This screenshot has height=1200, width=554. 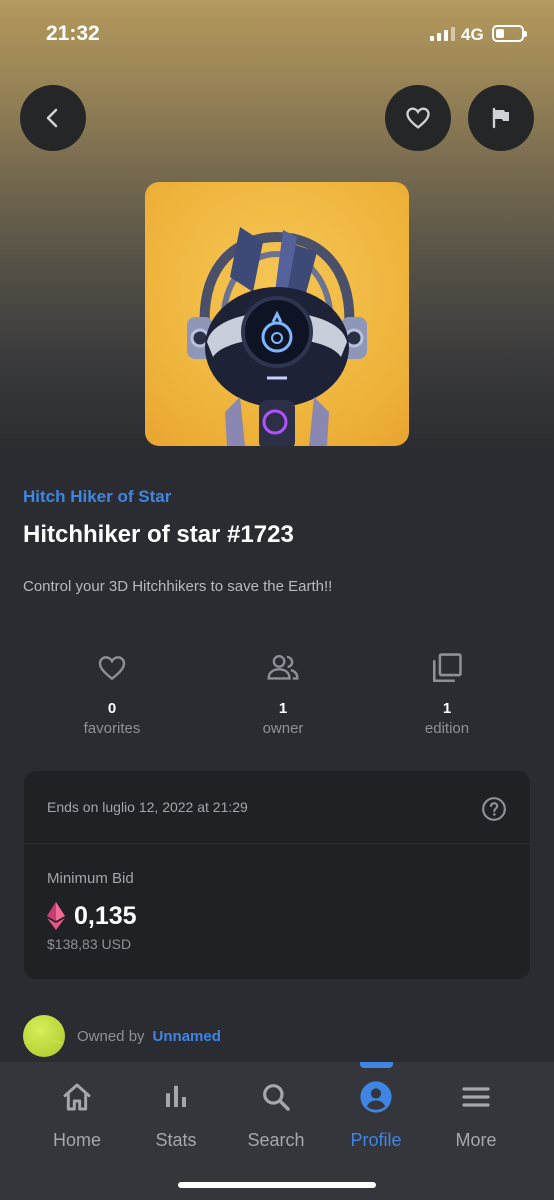 What do you see at coordinates (376, 1140) in the screenshot?
I see `tab-profile-label: Profile` at bounding box center [376, 1140].